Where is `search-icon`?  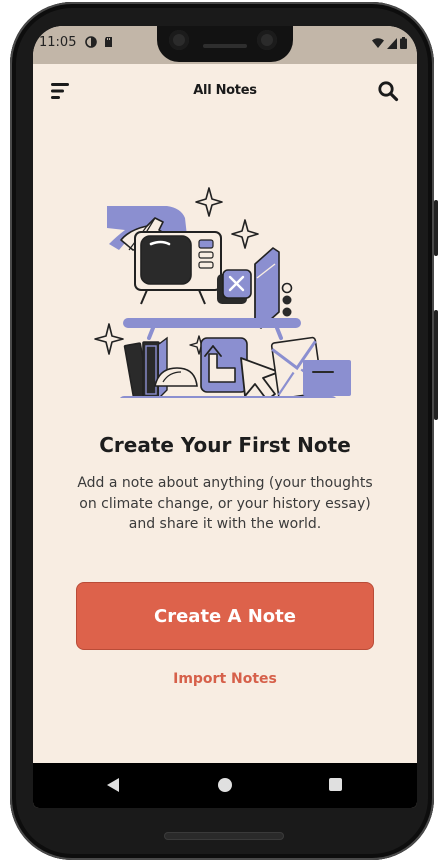
search-icon is located at coordinates (388, 91).